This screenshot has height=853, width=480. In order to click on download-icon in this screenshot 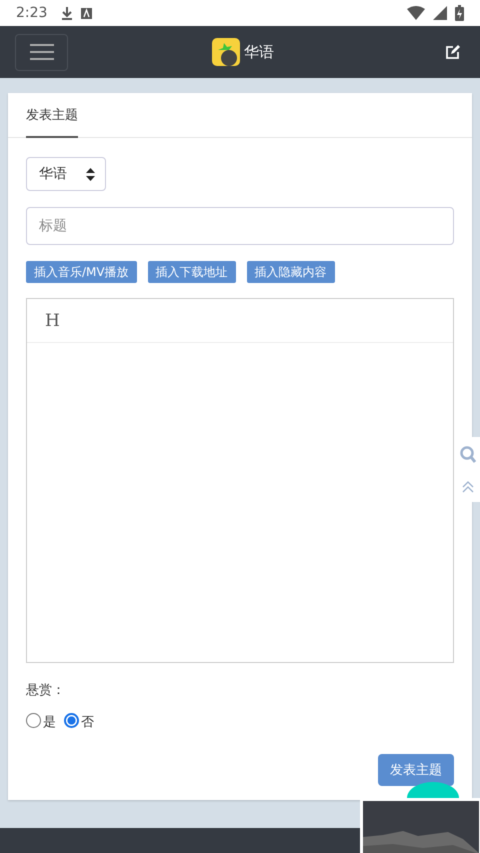, I will do `click(67, 13)`.